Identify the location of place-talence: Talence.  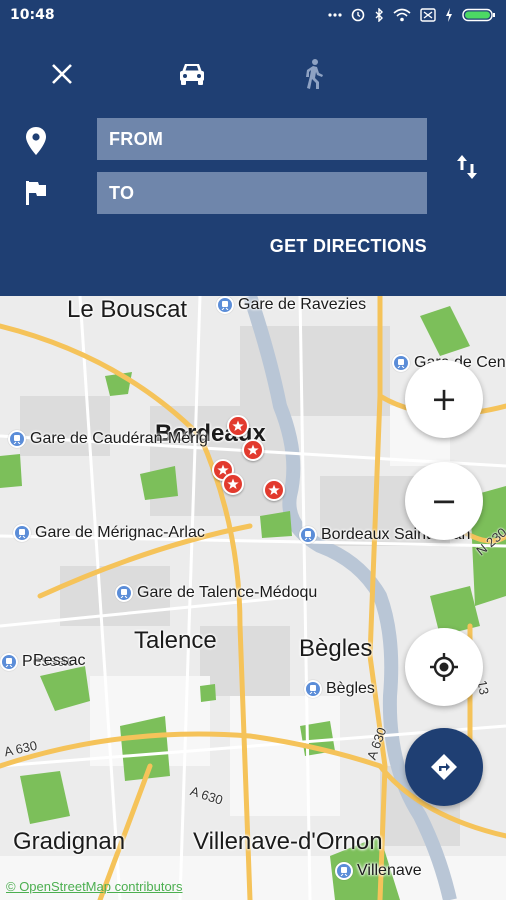
(175, 640).